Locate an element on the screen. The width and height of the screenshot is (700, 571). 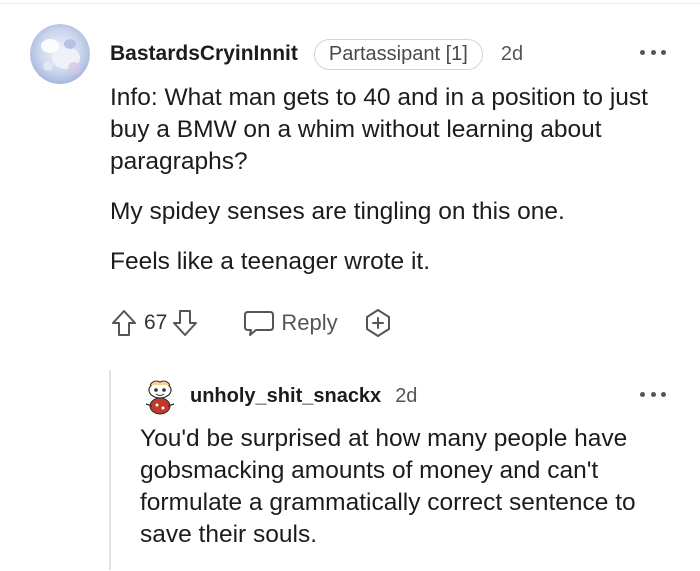
reply-button: Reply is located at coordinates (290, 323).